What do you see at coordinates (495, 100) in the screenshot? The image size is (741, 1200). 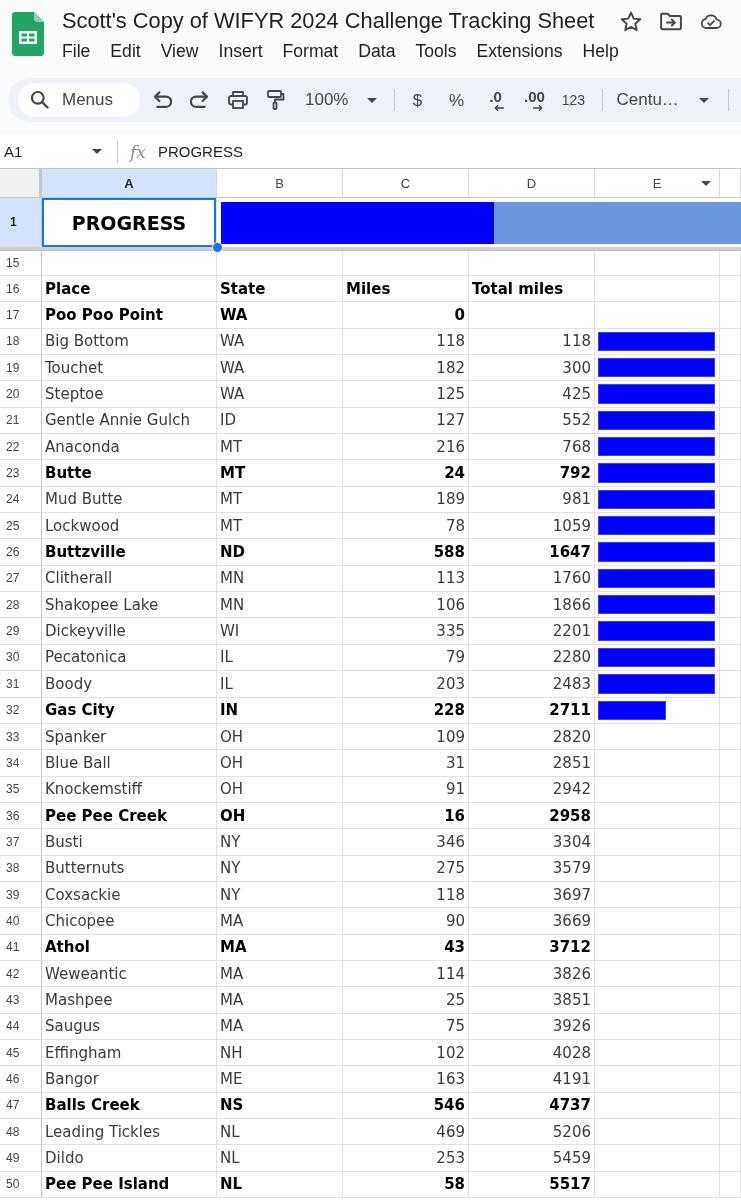 I see `decrease-decimals-button: .0` at bounding box center [495, 100].